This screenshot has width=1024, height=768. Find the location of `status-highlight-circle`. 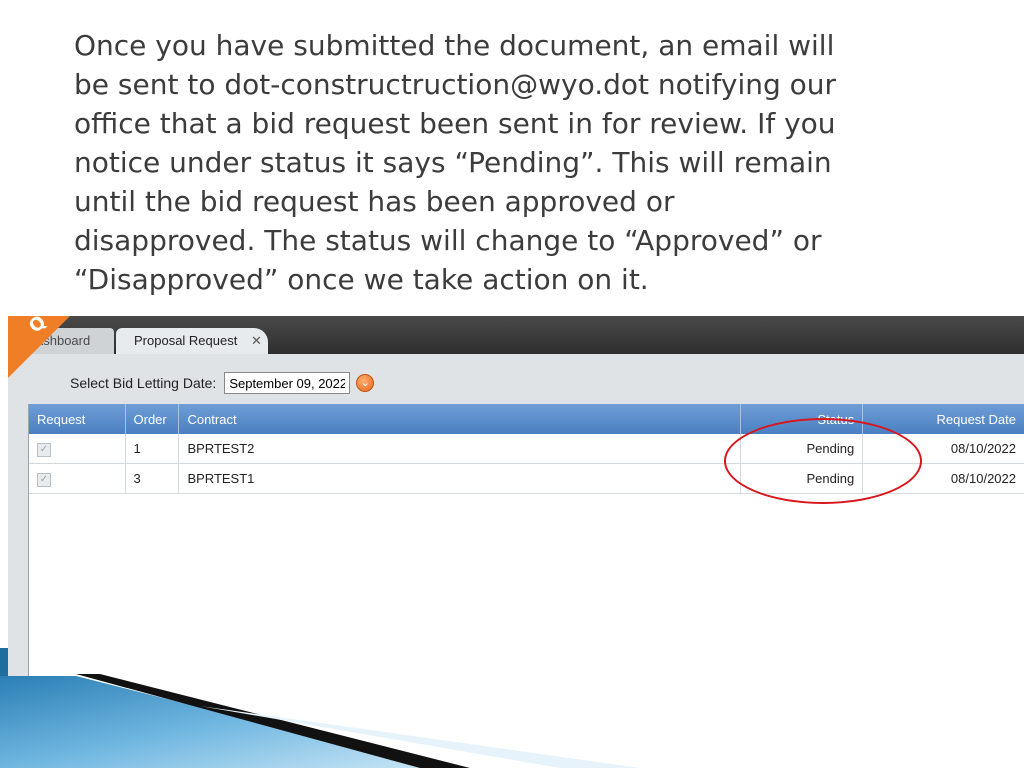

status-highlight-circle is located at coordinates (823, 461).